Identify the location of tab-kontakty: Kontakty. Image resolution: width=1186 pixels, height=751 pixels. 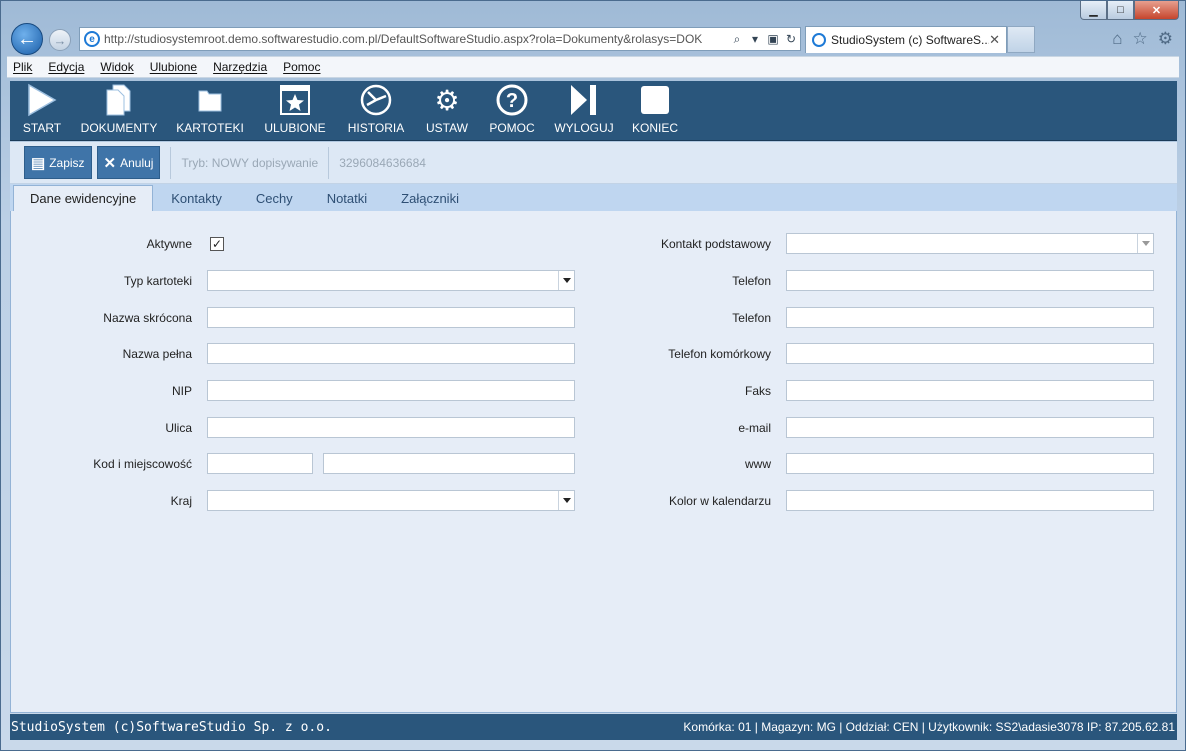
(196, 198).